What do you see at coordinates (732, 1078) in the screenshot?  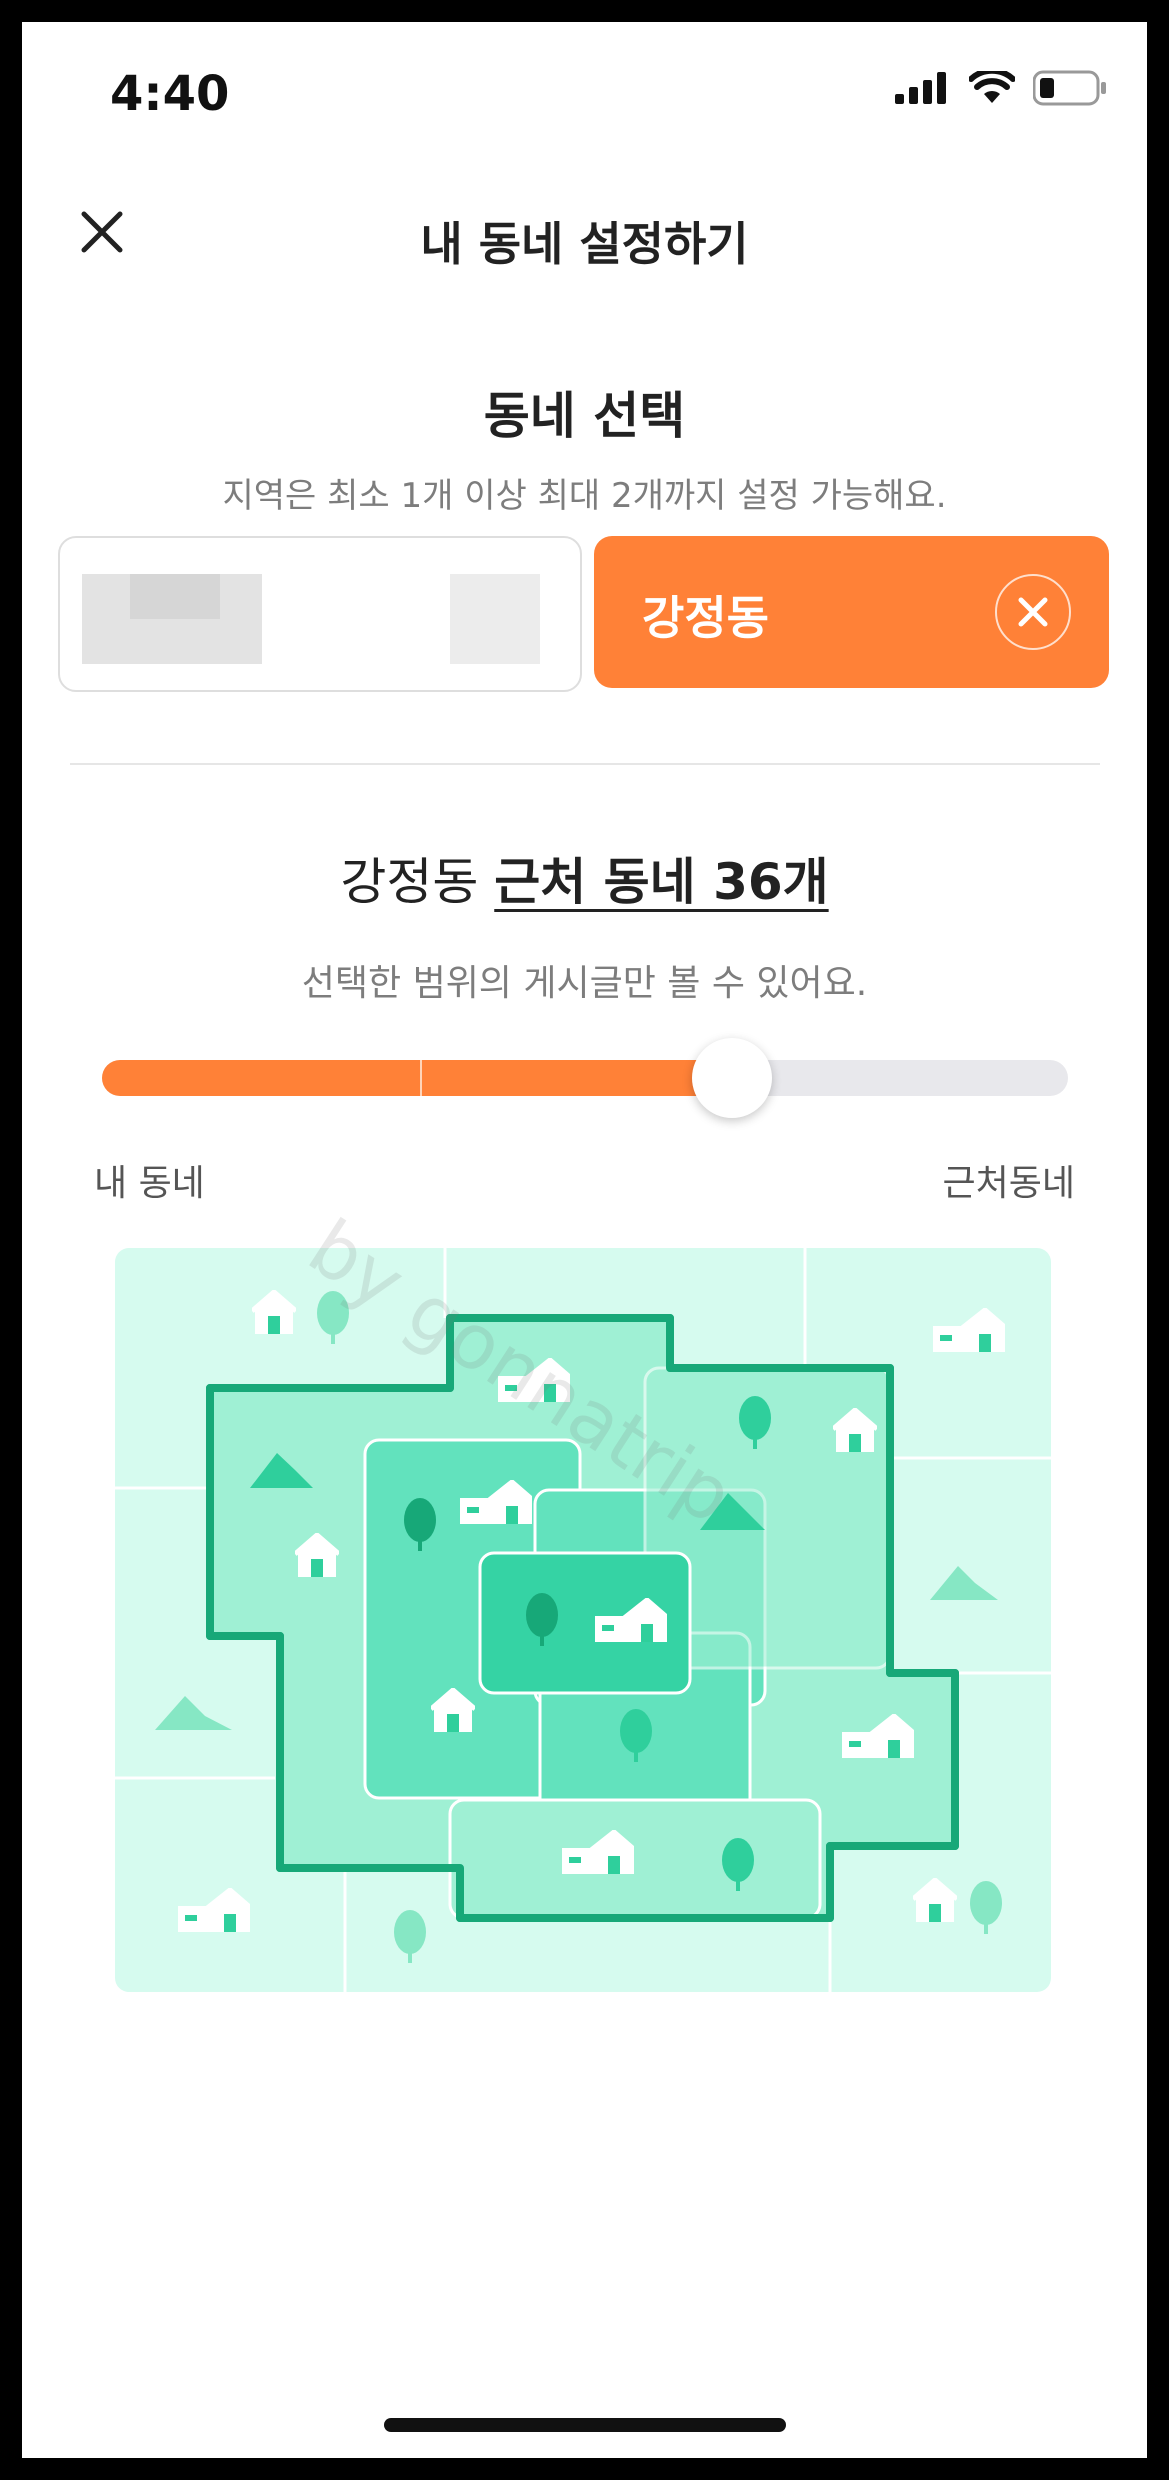 I see `range-slider-knob` at bounding box center [732, 1078].